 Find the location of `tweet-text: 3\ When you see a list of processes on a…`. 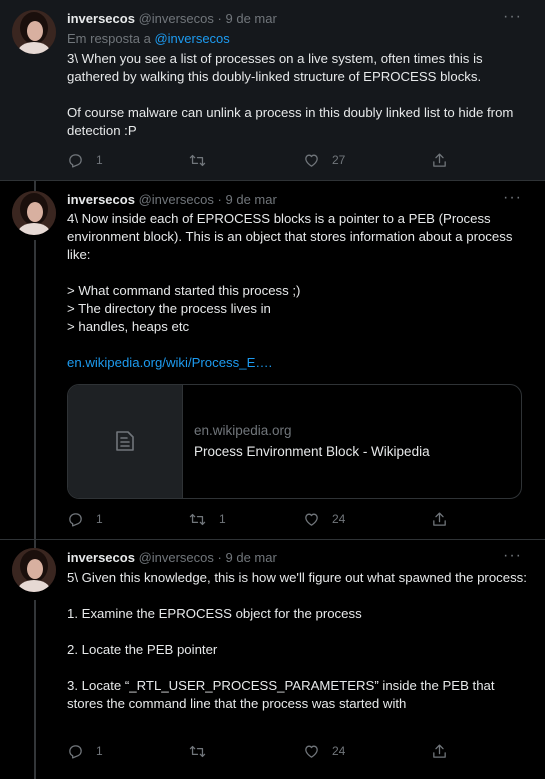

tweet-text: 3\ When you see a list of processes on a… is located at coordinates (297, 95).